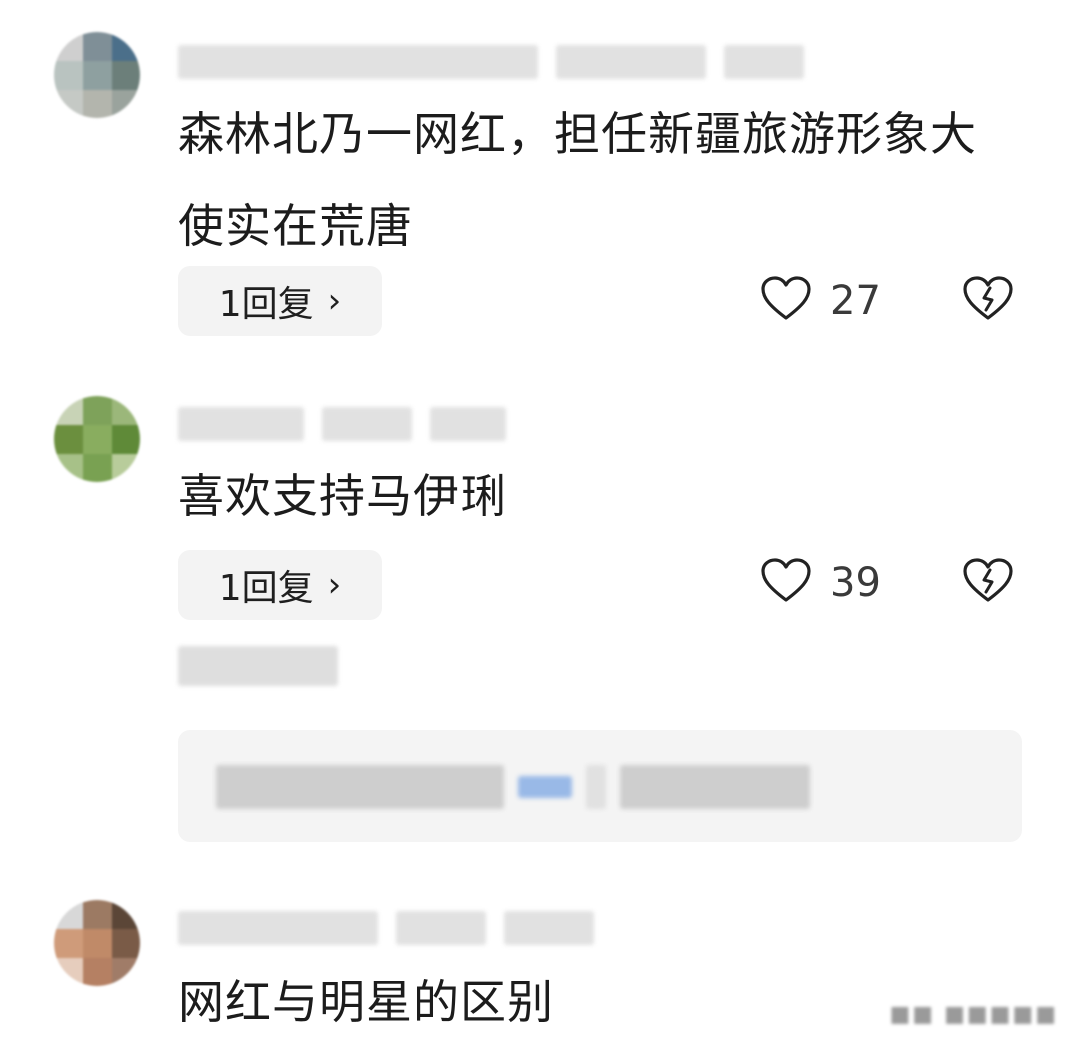 Image resolution: width=1078 pixels, height=1049 pixels. What do you see at coordinates (855, 301) in the screenshot?
I see `like-count: 27` at bounding box center [855, 301].